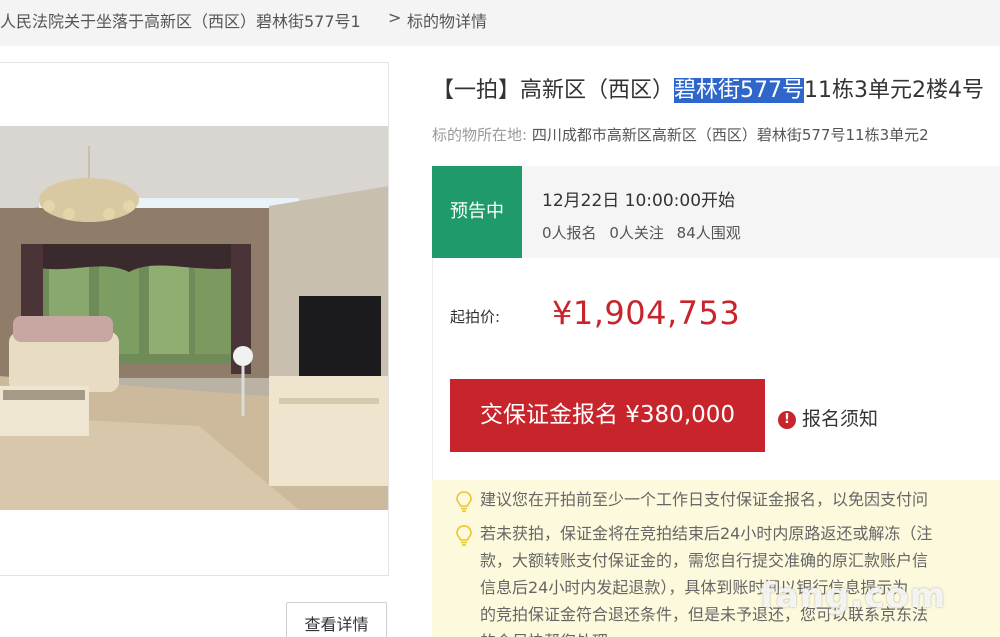  What do you see at coordinates (840, 419) in the screenshot?
I see `notice-label: 报名须知` at bounding box center [840, 419].